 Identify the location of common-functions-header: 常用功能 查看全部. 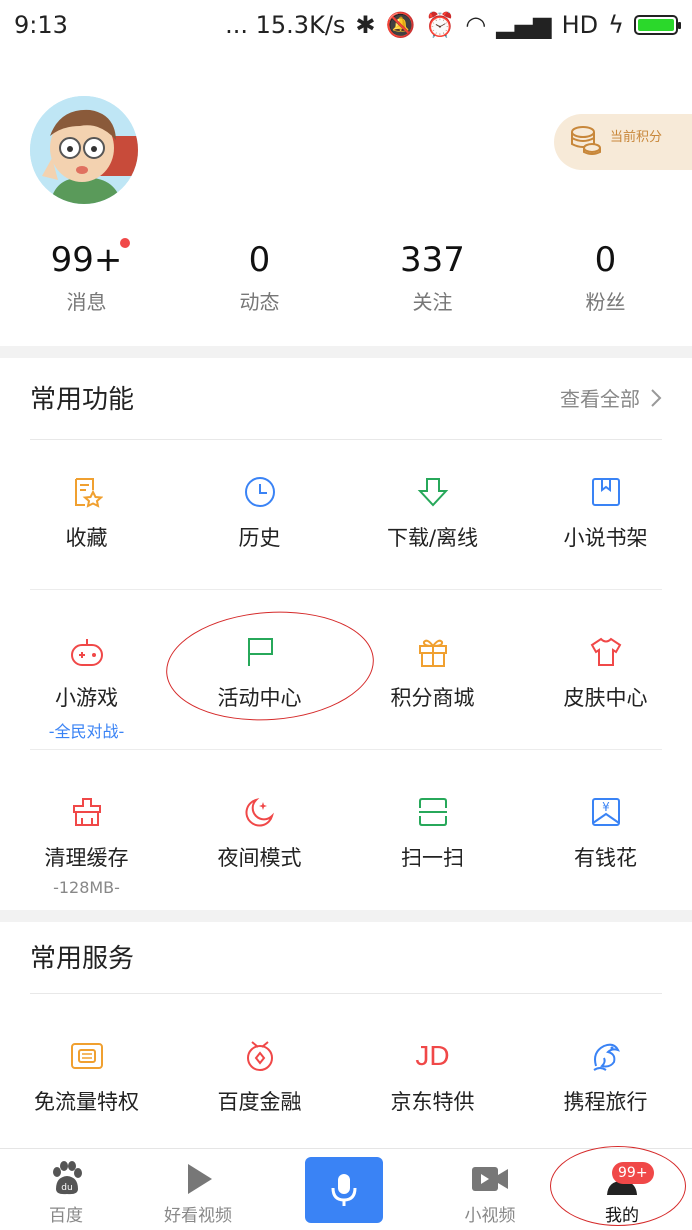
(346, 398).